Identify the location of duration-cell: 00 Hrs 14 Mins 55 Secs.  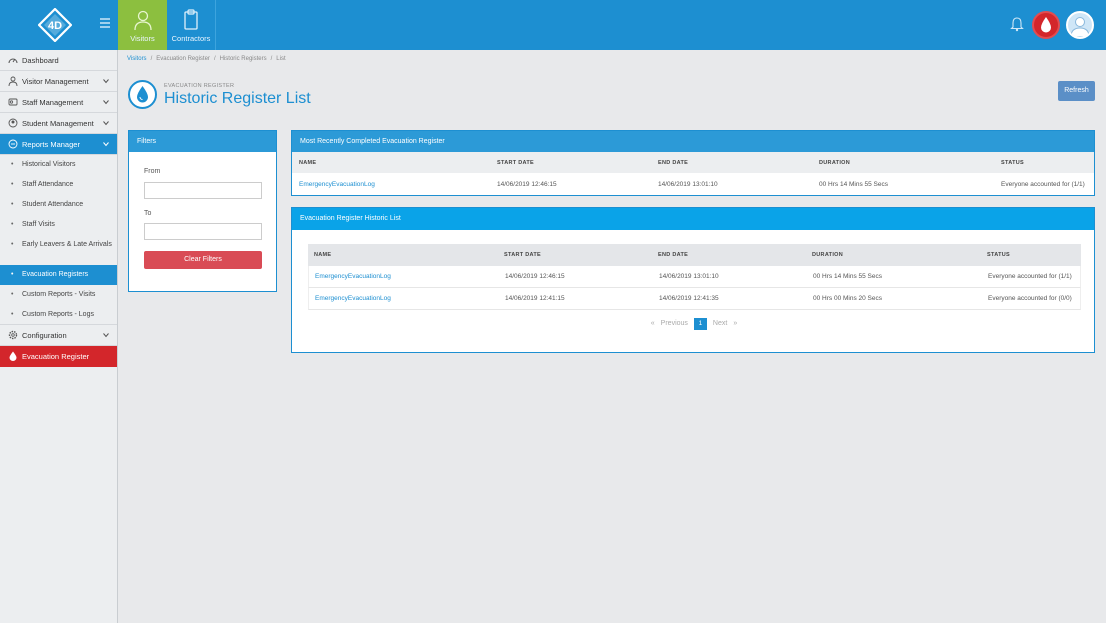
(854, 184).